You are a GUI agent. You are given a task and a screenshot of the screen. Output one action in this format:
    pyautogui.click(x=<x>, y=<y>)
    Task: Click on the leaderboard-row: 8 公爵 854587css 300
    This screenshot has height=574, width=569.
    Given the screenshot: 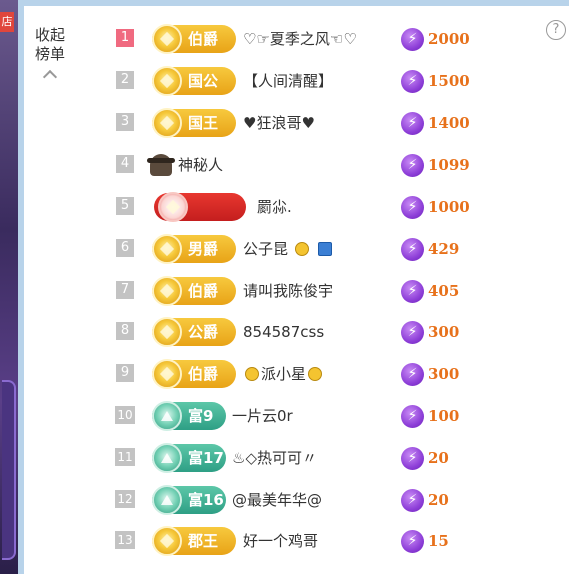 What is the action you would take?
    pyautogui.click(x=284, y=332)
    